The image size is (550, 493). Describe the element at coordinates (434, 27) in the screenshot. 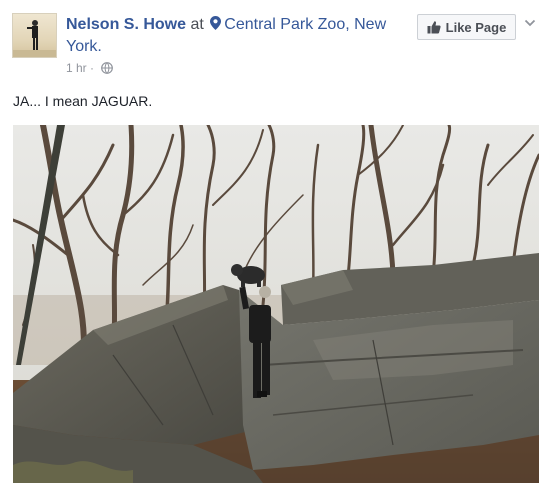

I see `thumbs-up-icon` at that location.